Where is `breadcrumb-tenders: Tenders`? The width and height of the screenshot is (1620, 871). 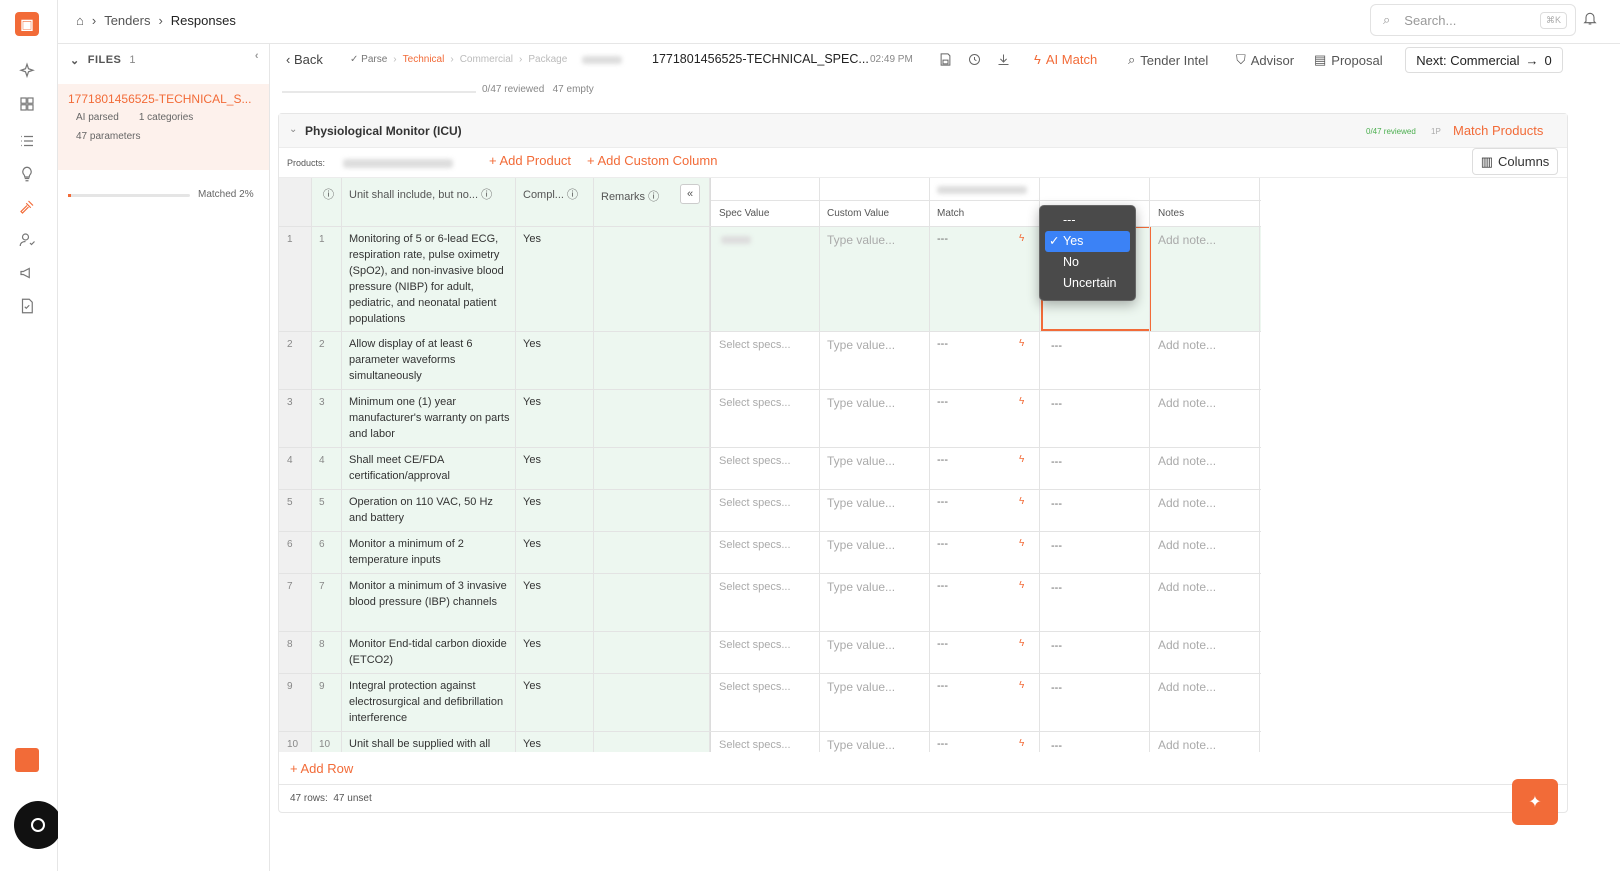
breadcrumb-tenders: Tenders is located at coordinates (127, 20).